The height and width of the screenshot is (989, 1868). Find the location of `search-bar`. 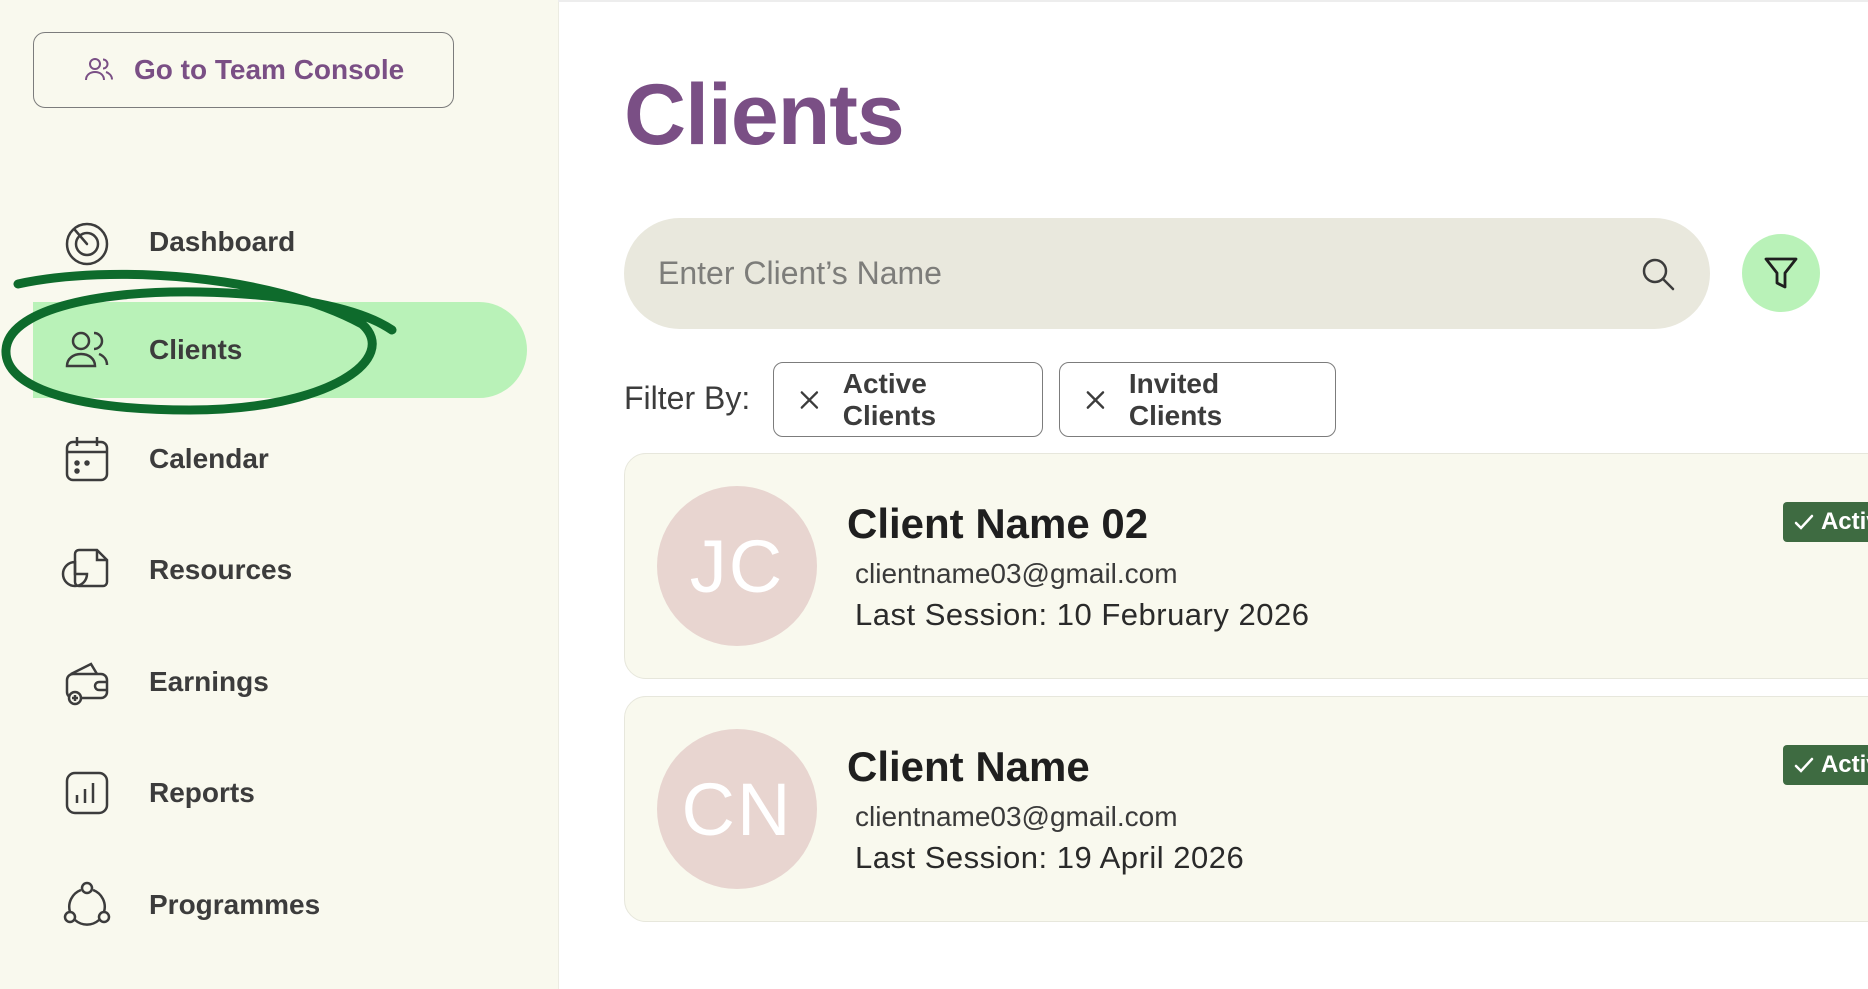

search-bar is located at coordinates (1167, 273).